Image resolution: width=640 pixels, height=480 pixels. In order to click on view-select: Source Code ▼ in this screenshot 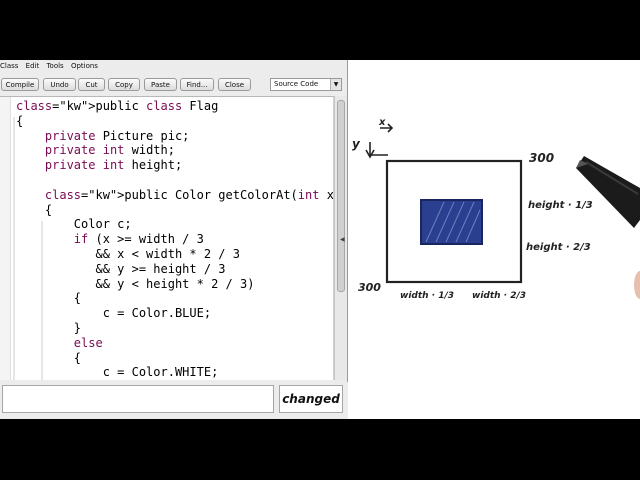, I will do `click(306, 84)`.